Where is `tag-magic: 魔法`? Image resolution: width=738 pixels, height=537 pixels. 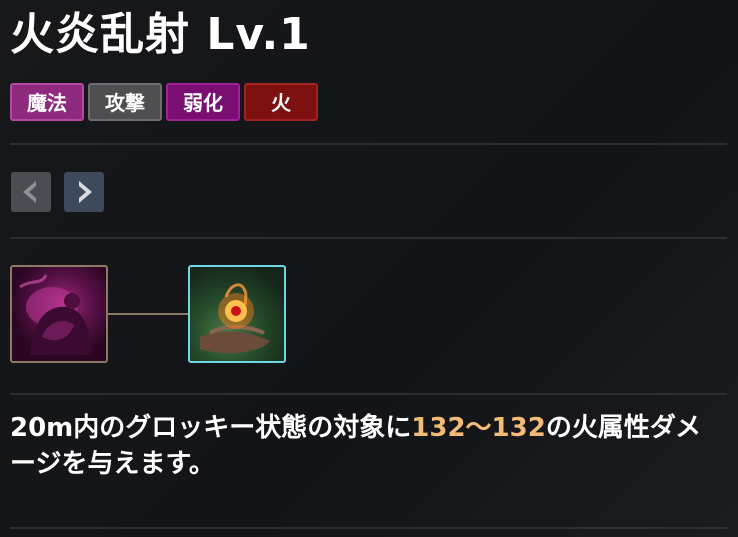
tag-magic: 魔法 is located at coordinates (47, 102).